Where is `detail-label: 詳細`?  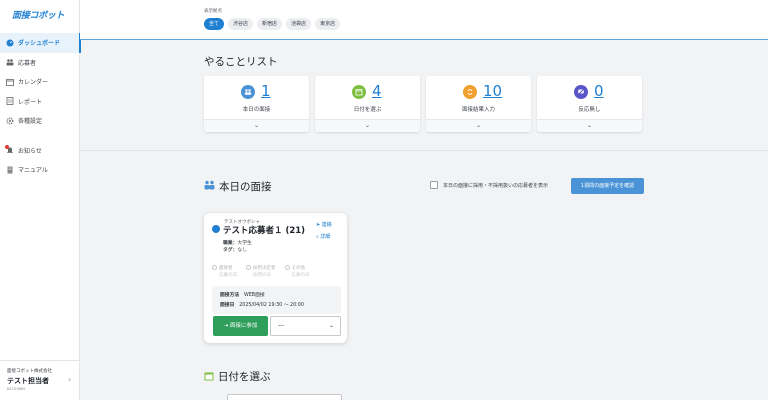
detail-label: 詳細 is located at coordinates (325, 237).